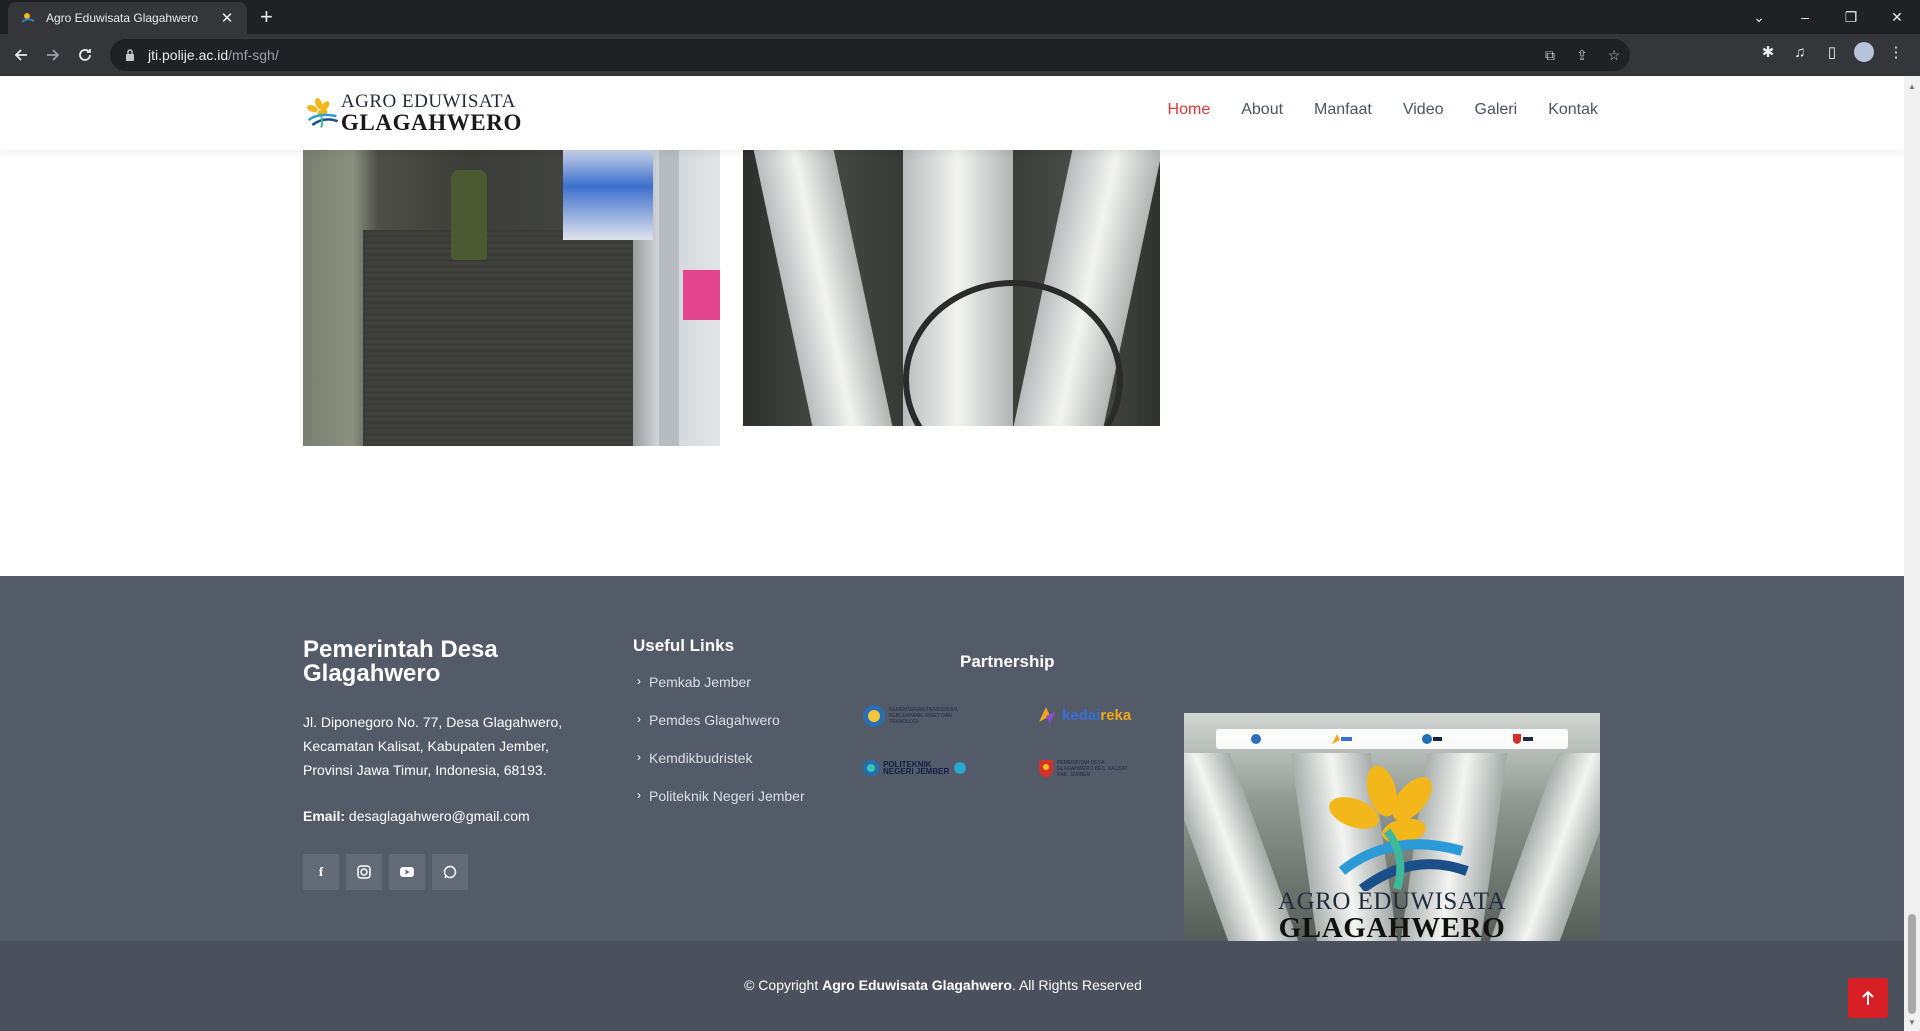 This screenshot has width=1920, height=1031. What do you see at coordinates (1800, 52) in the screenshot?
I see `media-control-icon: ♫` at bounding box center [1800, 52].